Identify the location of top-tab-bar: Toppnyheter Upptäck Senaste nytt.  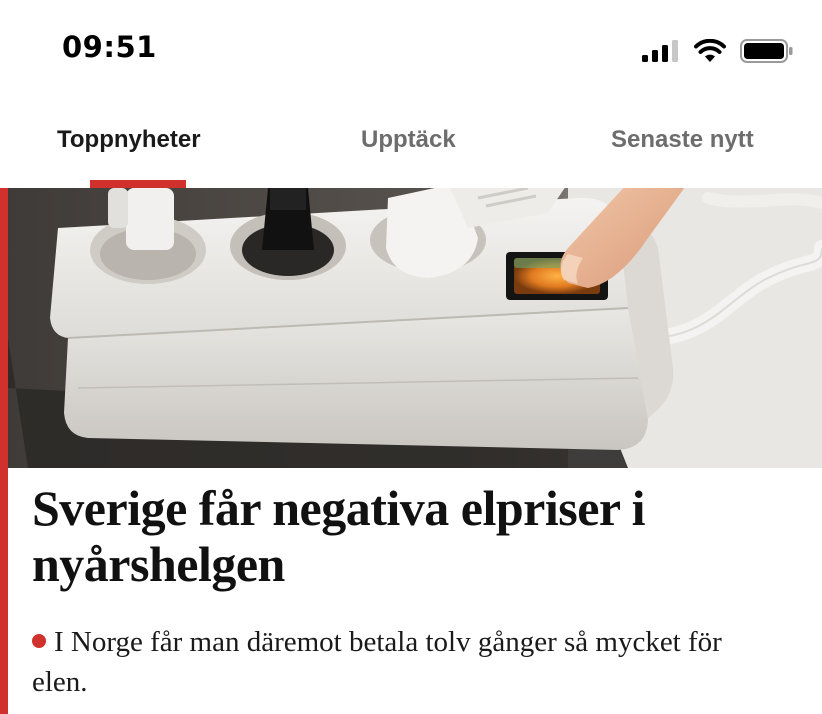
(411, 144).